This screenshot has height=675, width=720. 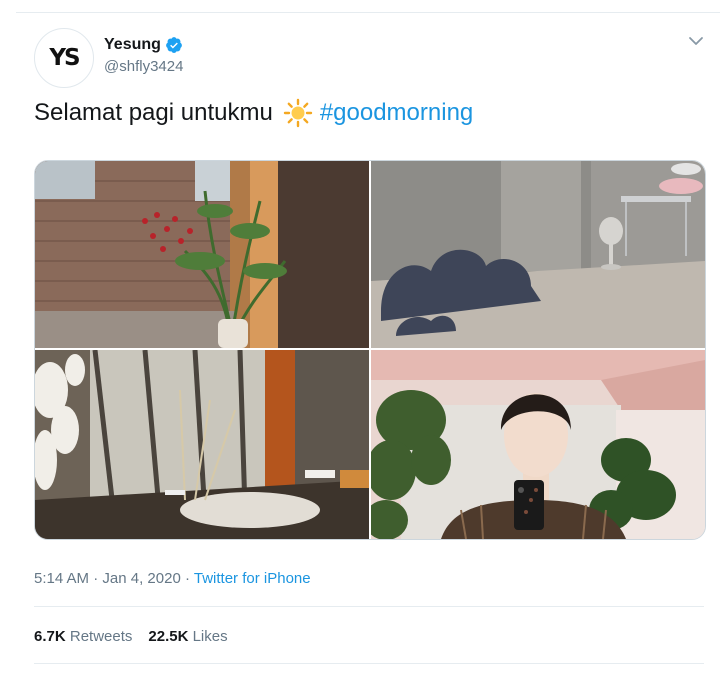 What do you see at coordinates (141, 578) in the screenshot?
I see `tweet-date: Jan 4, 2020` at bounding box center [141, 578].